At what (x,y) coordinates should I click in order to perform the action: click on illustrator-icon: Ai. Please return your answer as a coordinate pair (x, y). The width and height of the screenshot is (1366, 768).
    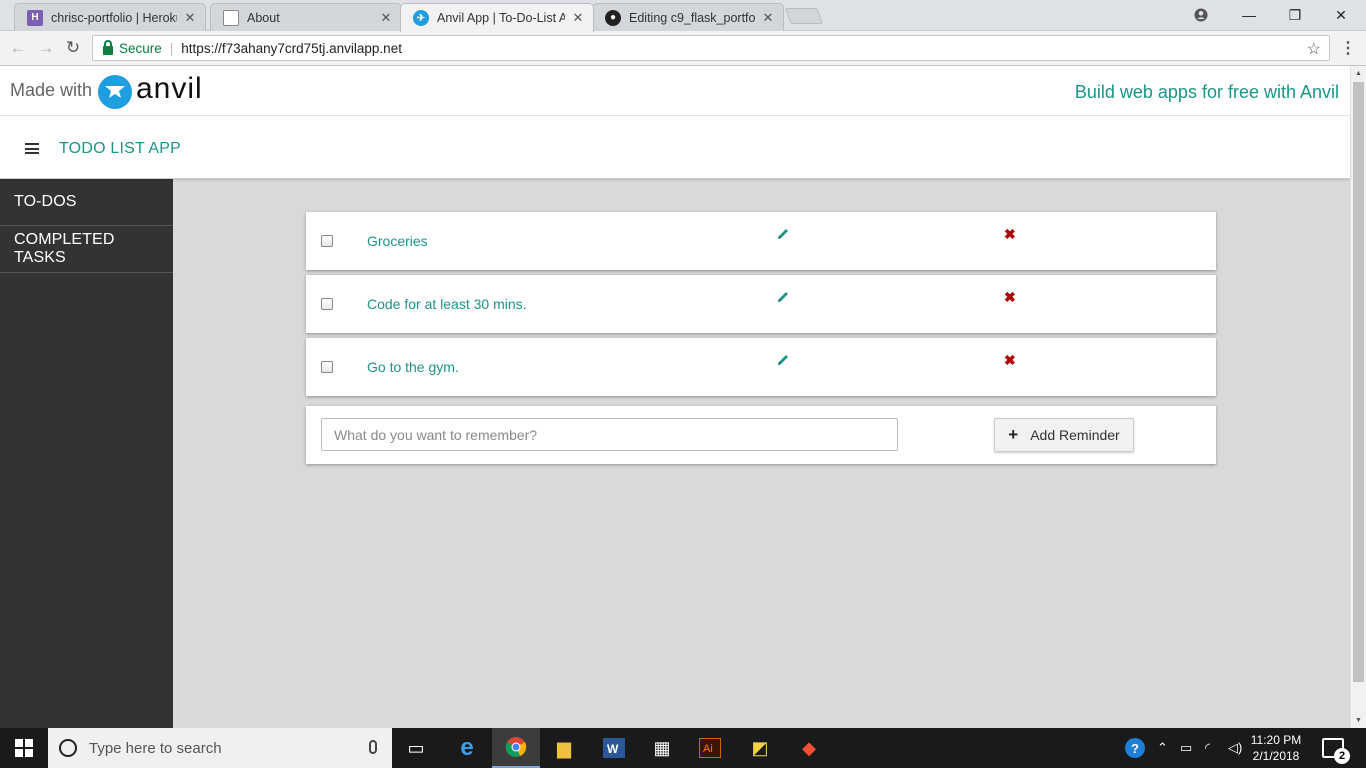
    Looking at the image, I should click on (710, 748).